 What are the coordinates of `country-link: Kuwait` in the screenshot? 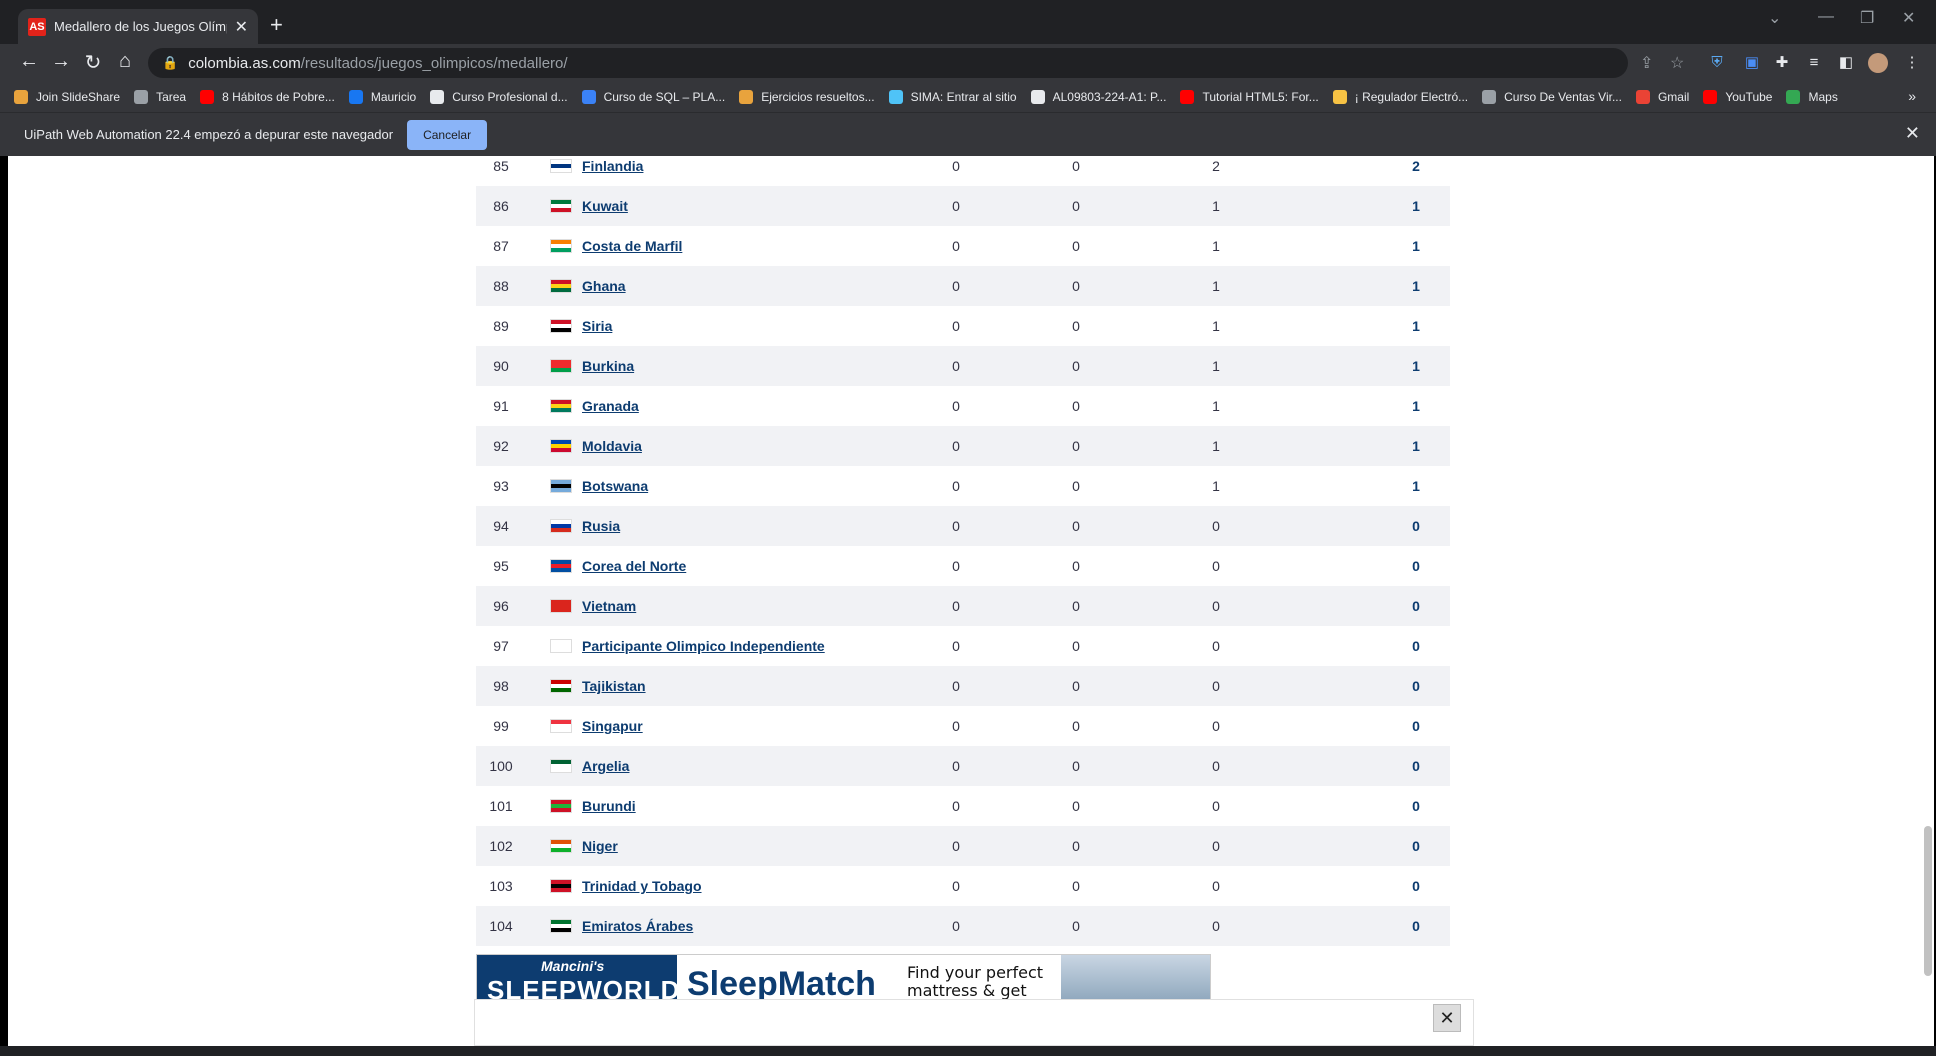 It's located at (605, 206).